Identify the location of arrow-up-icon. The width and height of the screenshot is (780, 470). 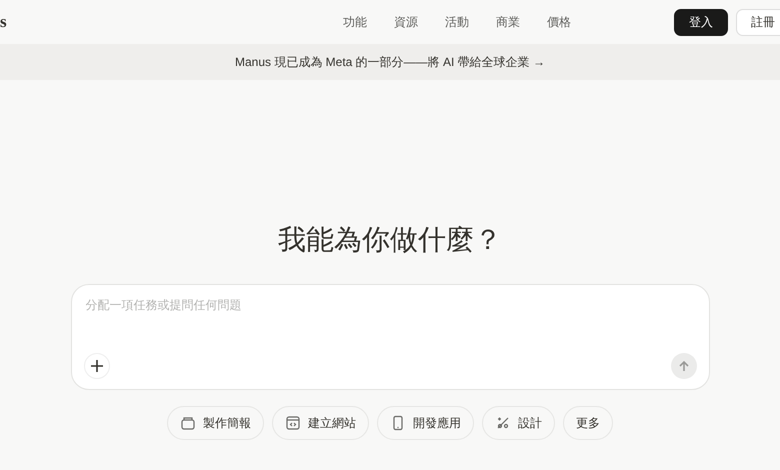
(684, 366).